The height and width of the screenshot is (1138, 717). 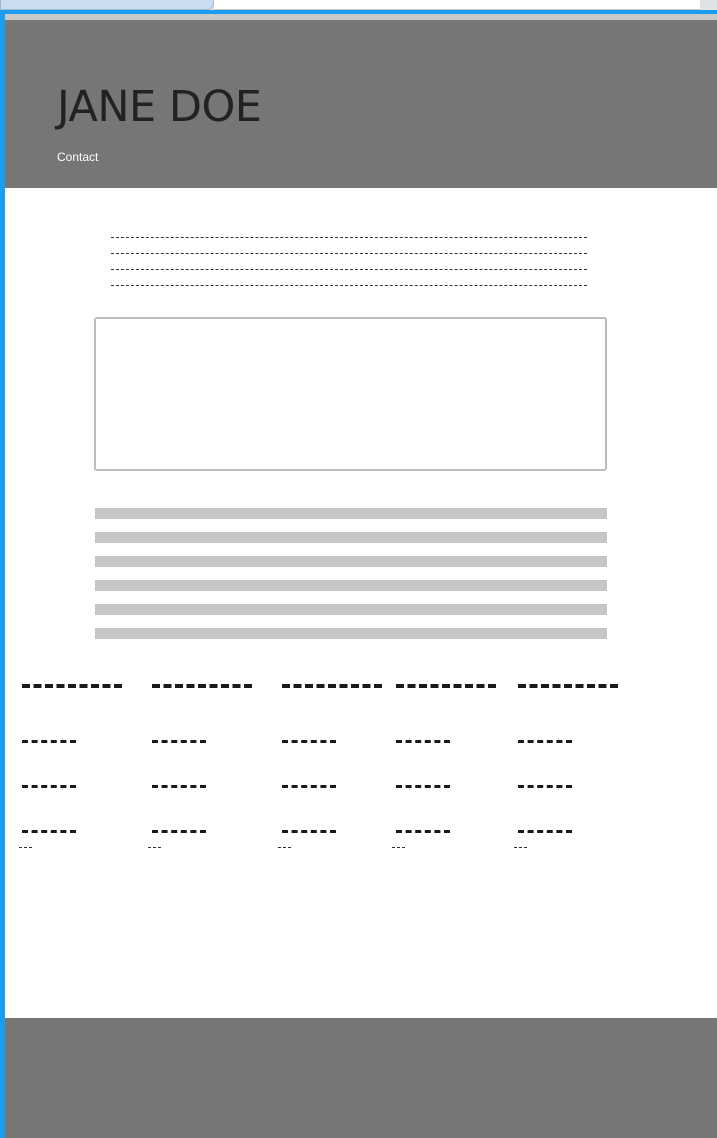 I want to click on site-footer, so click(x=361, y=1078).